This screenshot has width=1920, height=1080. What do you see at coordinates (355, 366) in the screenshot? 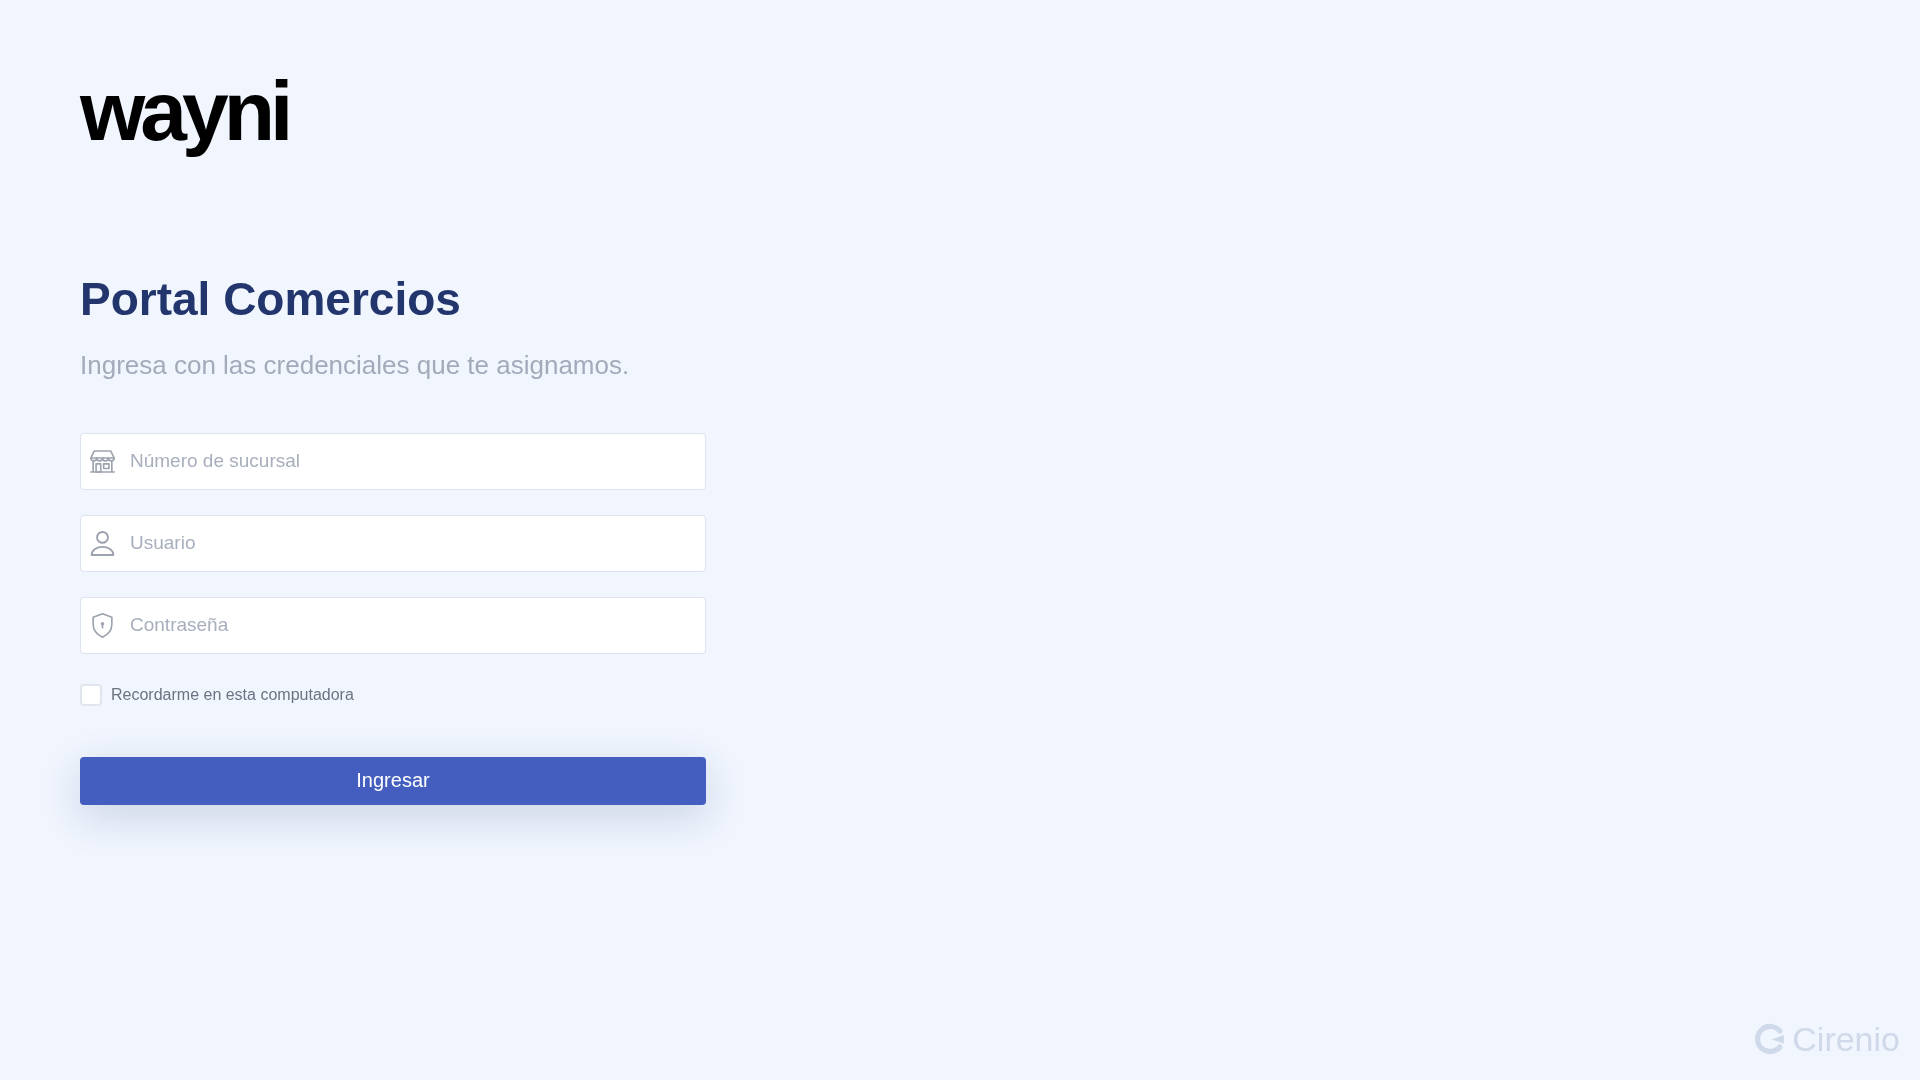
I see `page-subtitle: Ingresa con las credenciales que te asignamos.` at bounding box center [355, 366].